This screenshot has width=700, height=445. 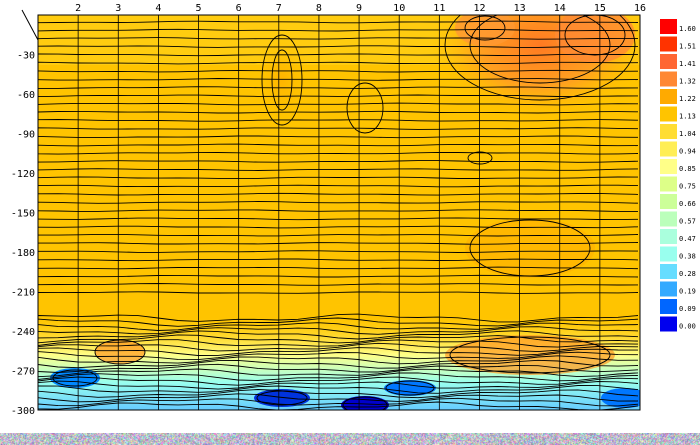 I want to click on colorbar-label: 0.38, so click(x=687, y=257).